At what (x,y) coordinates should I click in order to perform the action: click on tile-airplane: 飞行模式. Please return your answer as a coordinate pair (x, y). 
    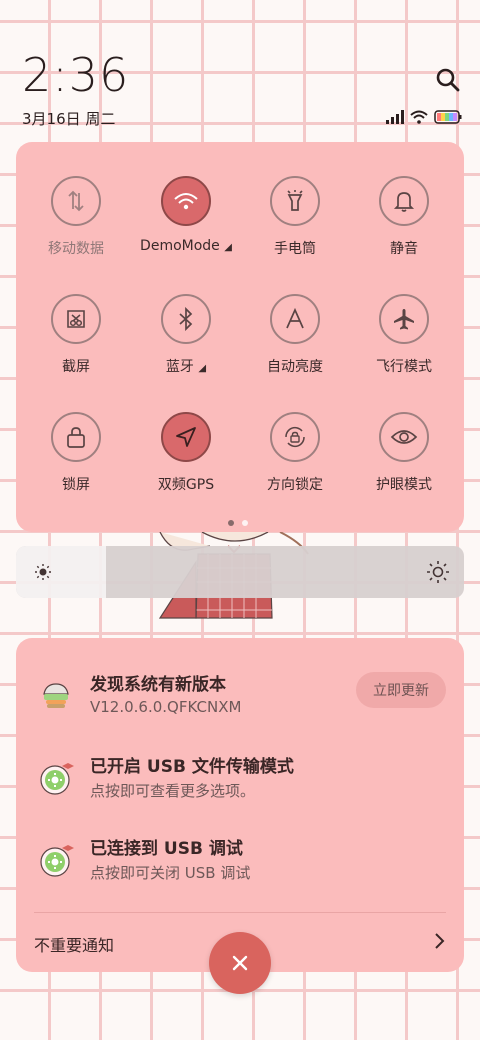
    Looking at the image, I should click on (404, 335).